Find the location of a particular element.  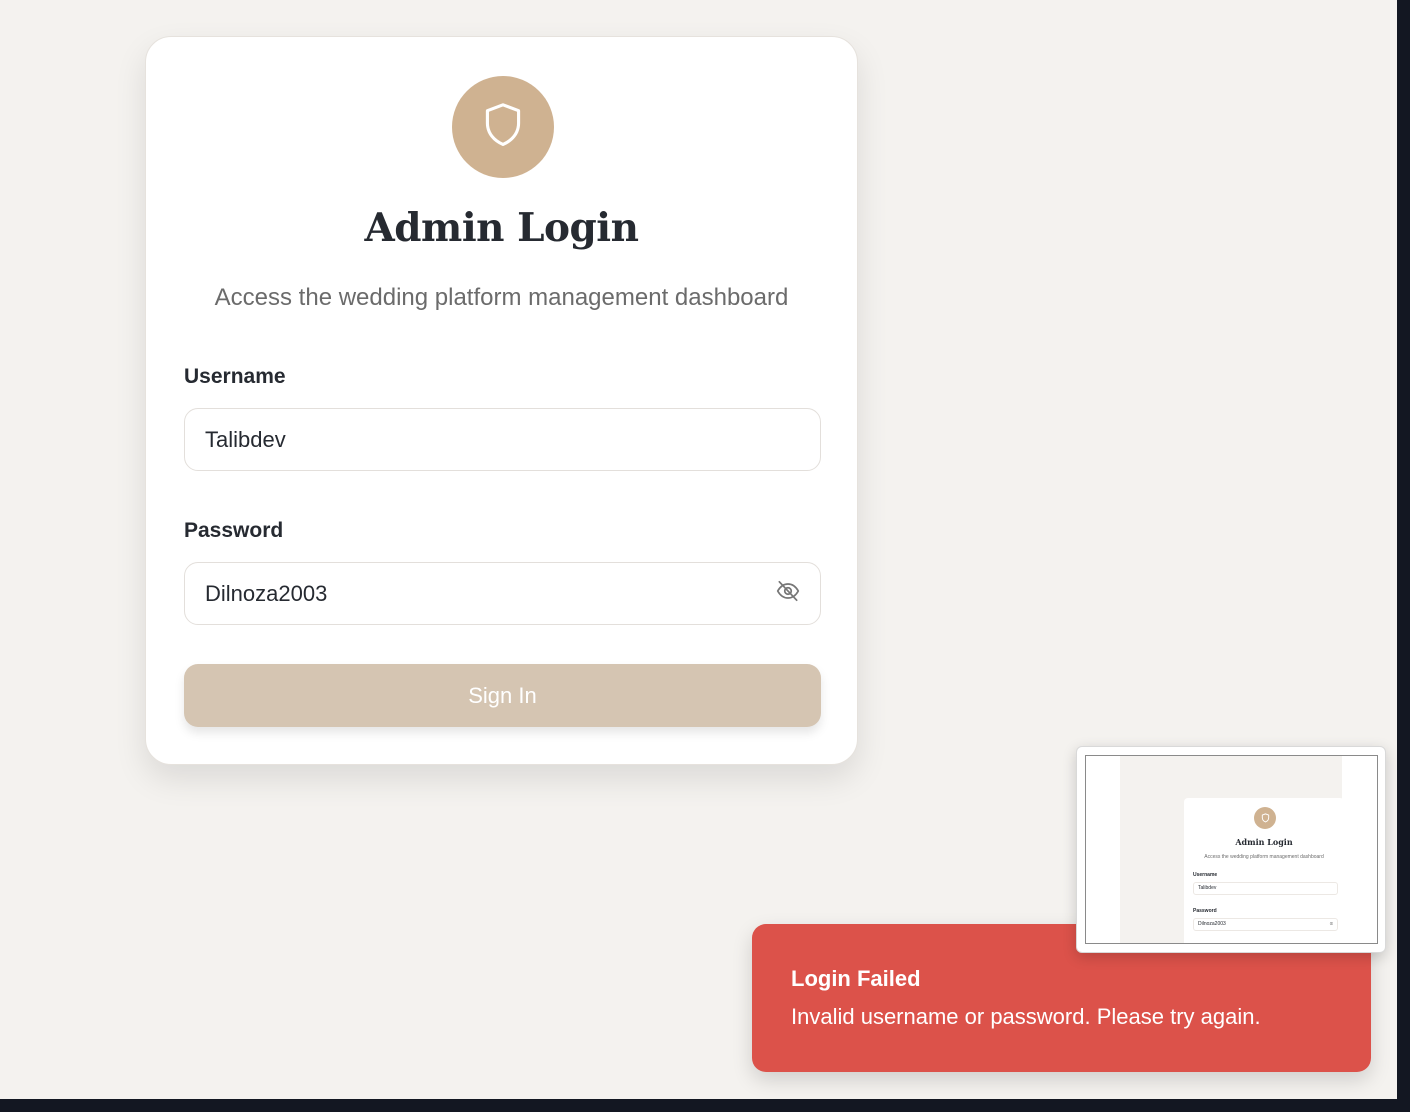

eye-off-icon is located at coordinates (788, 594).